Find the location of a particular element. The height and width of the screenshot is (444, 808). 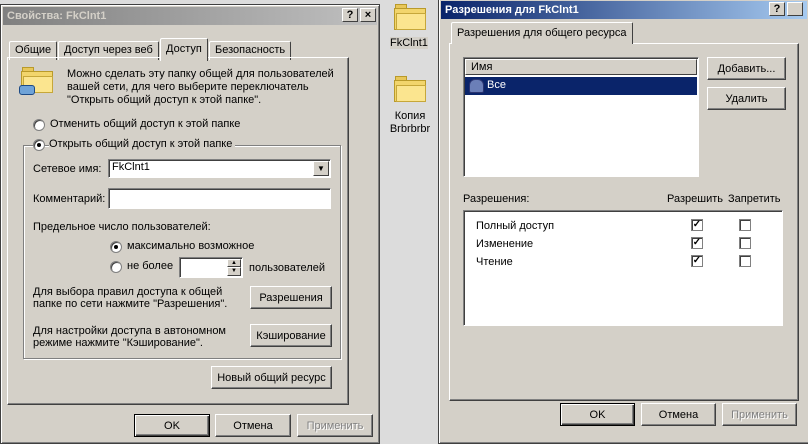

share-radio is located at coordinates (39, 145).